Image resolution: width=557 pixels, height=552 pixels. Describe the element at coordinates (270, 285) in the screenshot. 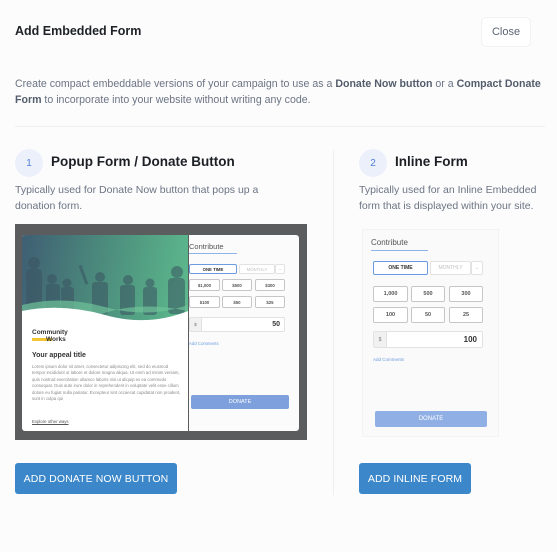

I see `amount-option: $300` at that location.